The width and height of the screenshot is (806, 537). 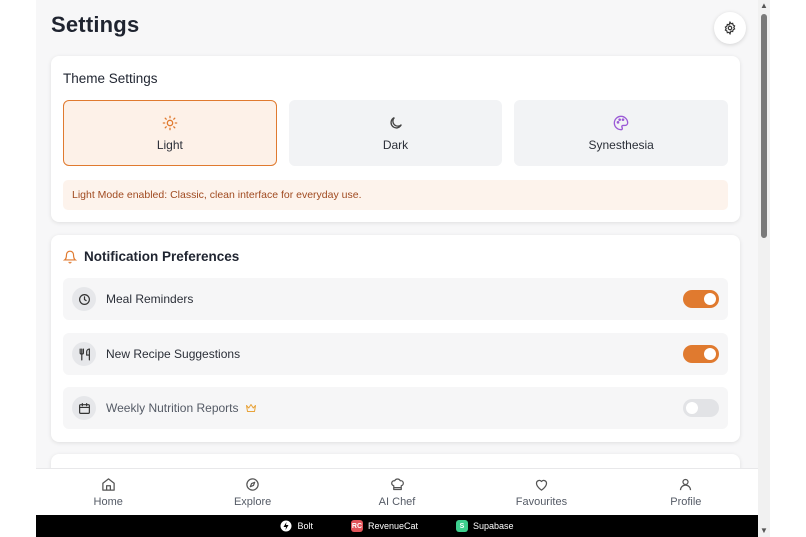 I want to click on footer-bar: Bolt RC RevenueCat S Supabase, so click(x=397, y=526).